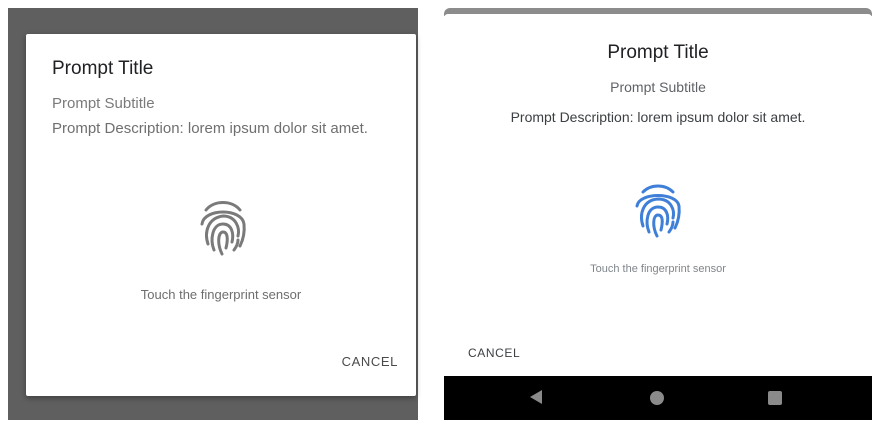  I want to click on system-navigation-bar, so click(658, 398).